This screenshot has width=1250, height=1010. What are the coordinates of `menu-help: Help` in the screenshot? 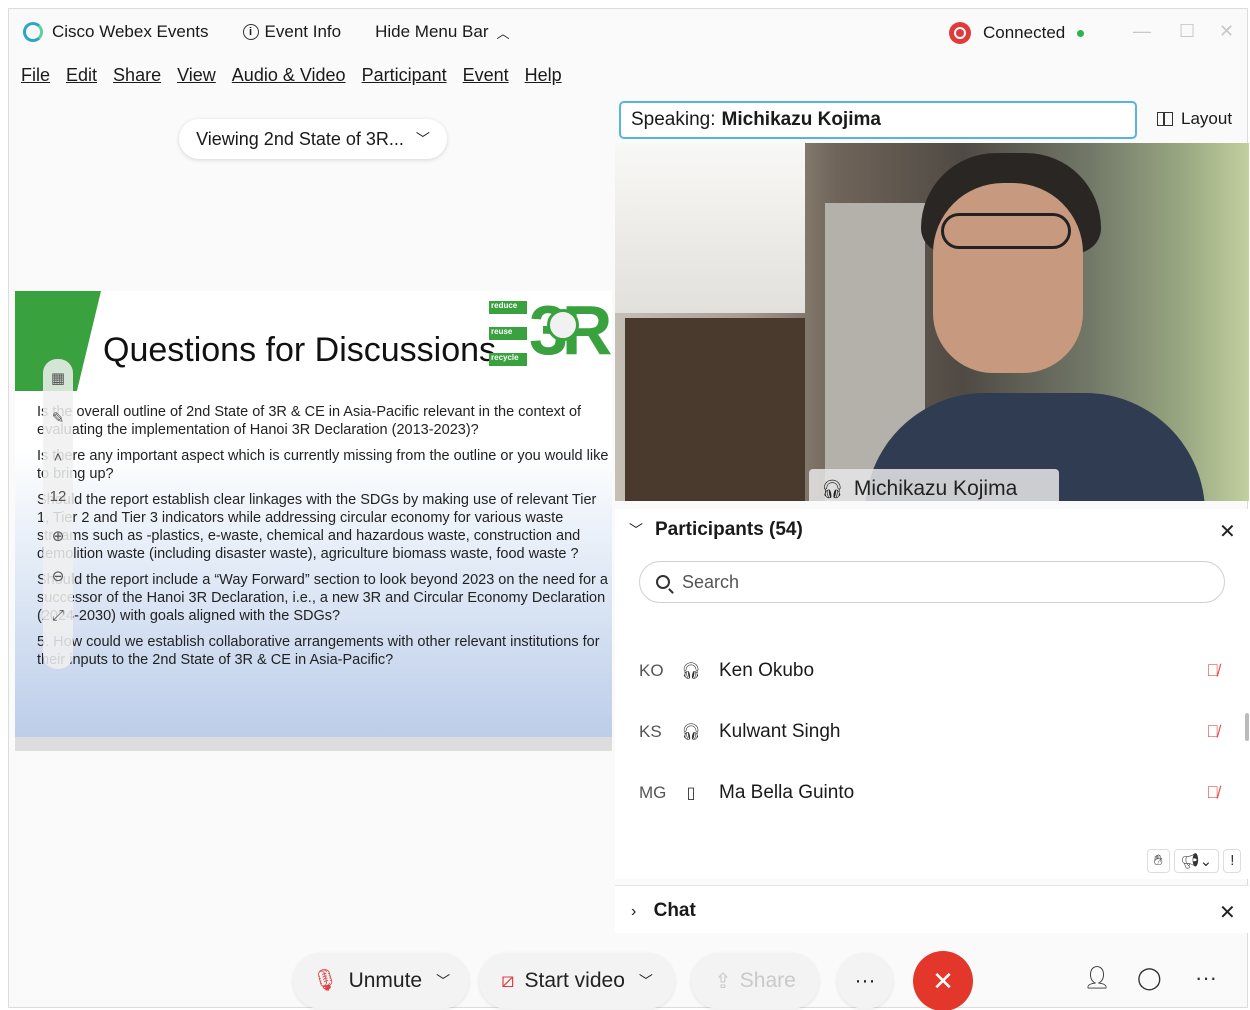 It's located at (543, 75).